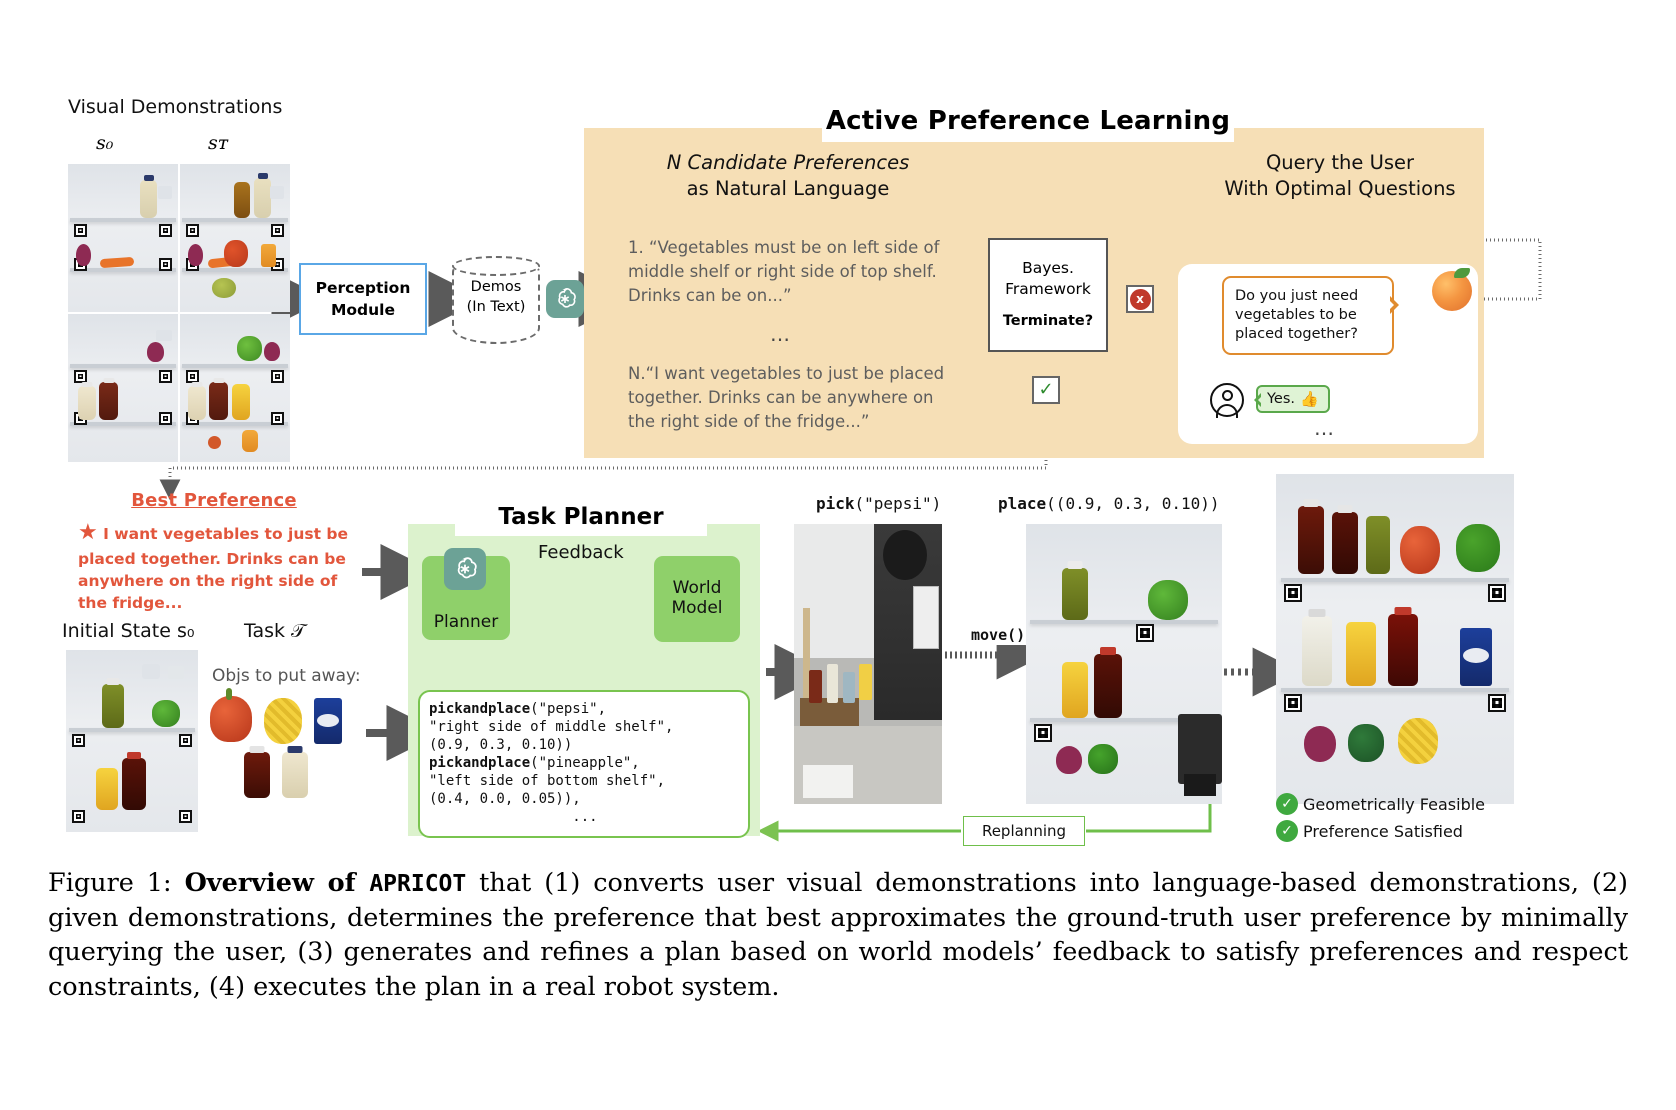 This screenshot has width=1676, height=1110. I want to click on best-preference-heading: Best Preference, so click(214, 500).